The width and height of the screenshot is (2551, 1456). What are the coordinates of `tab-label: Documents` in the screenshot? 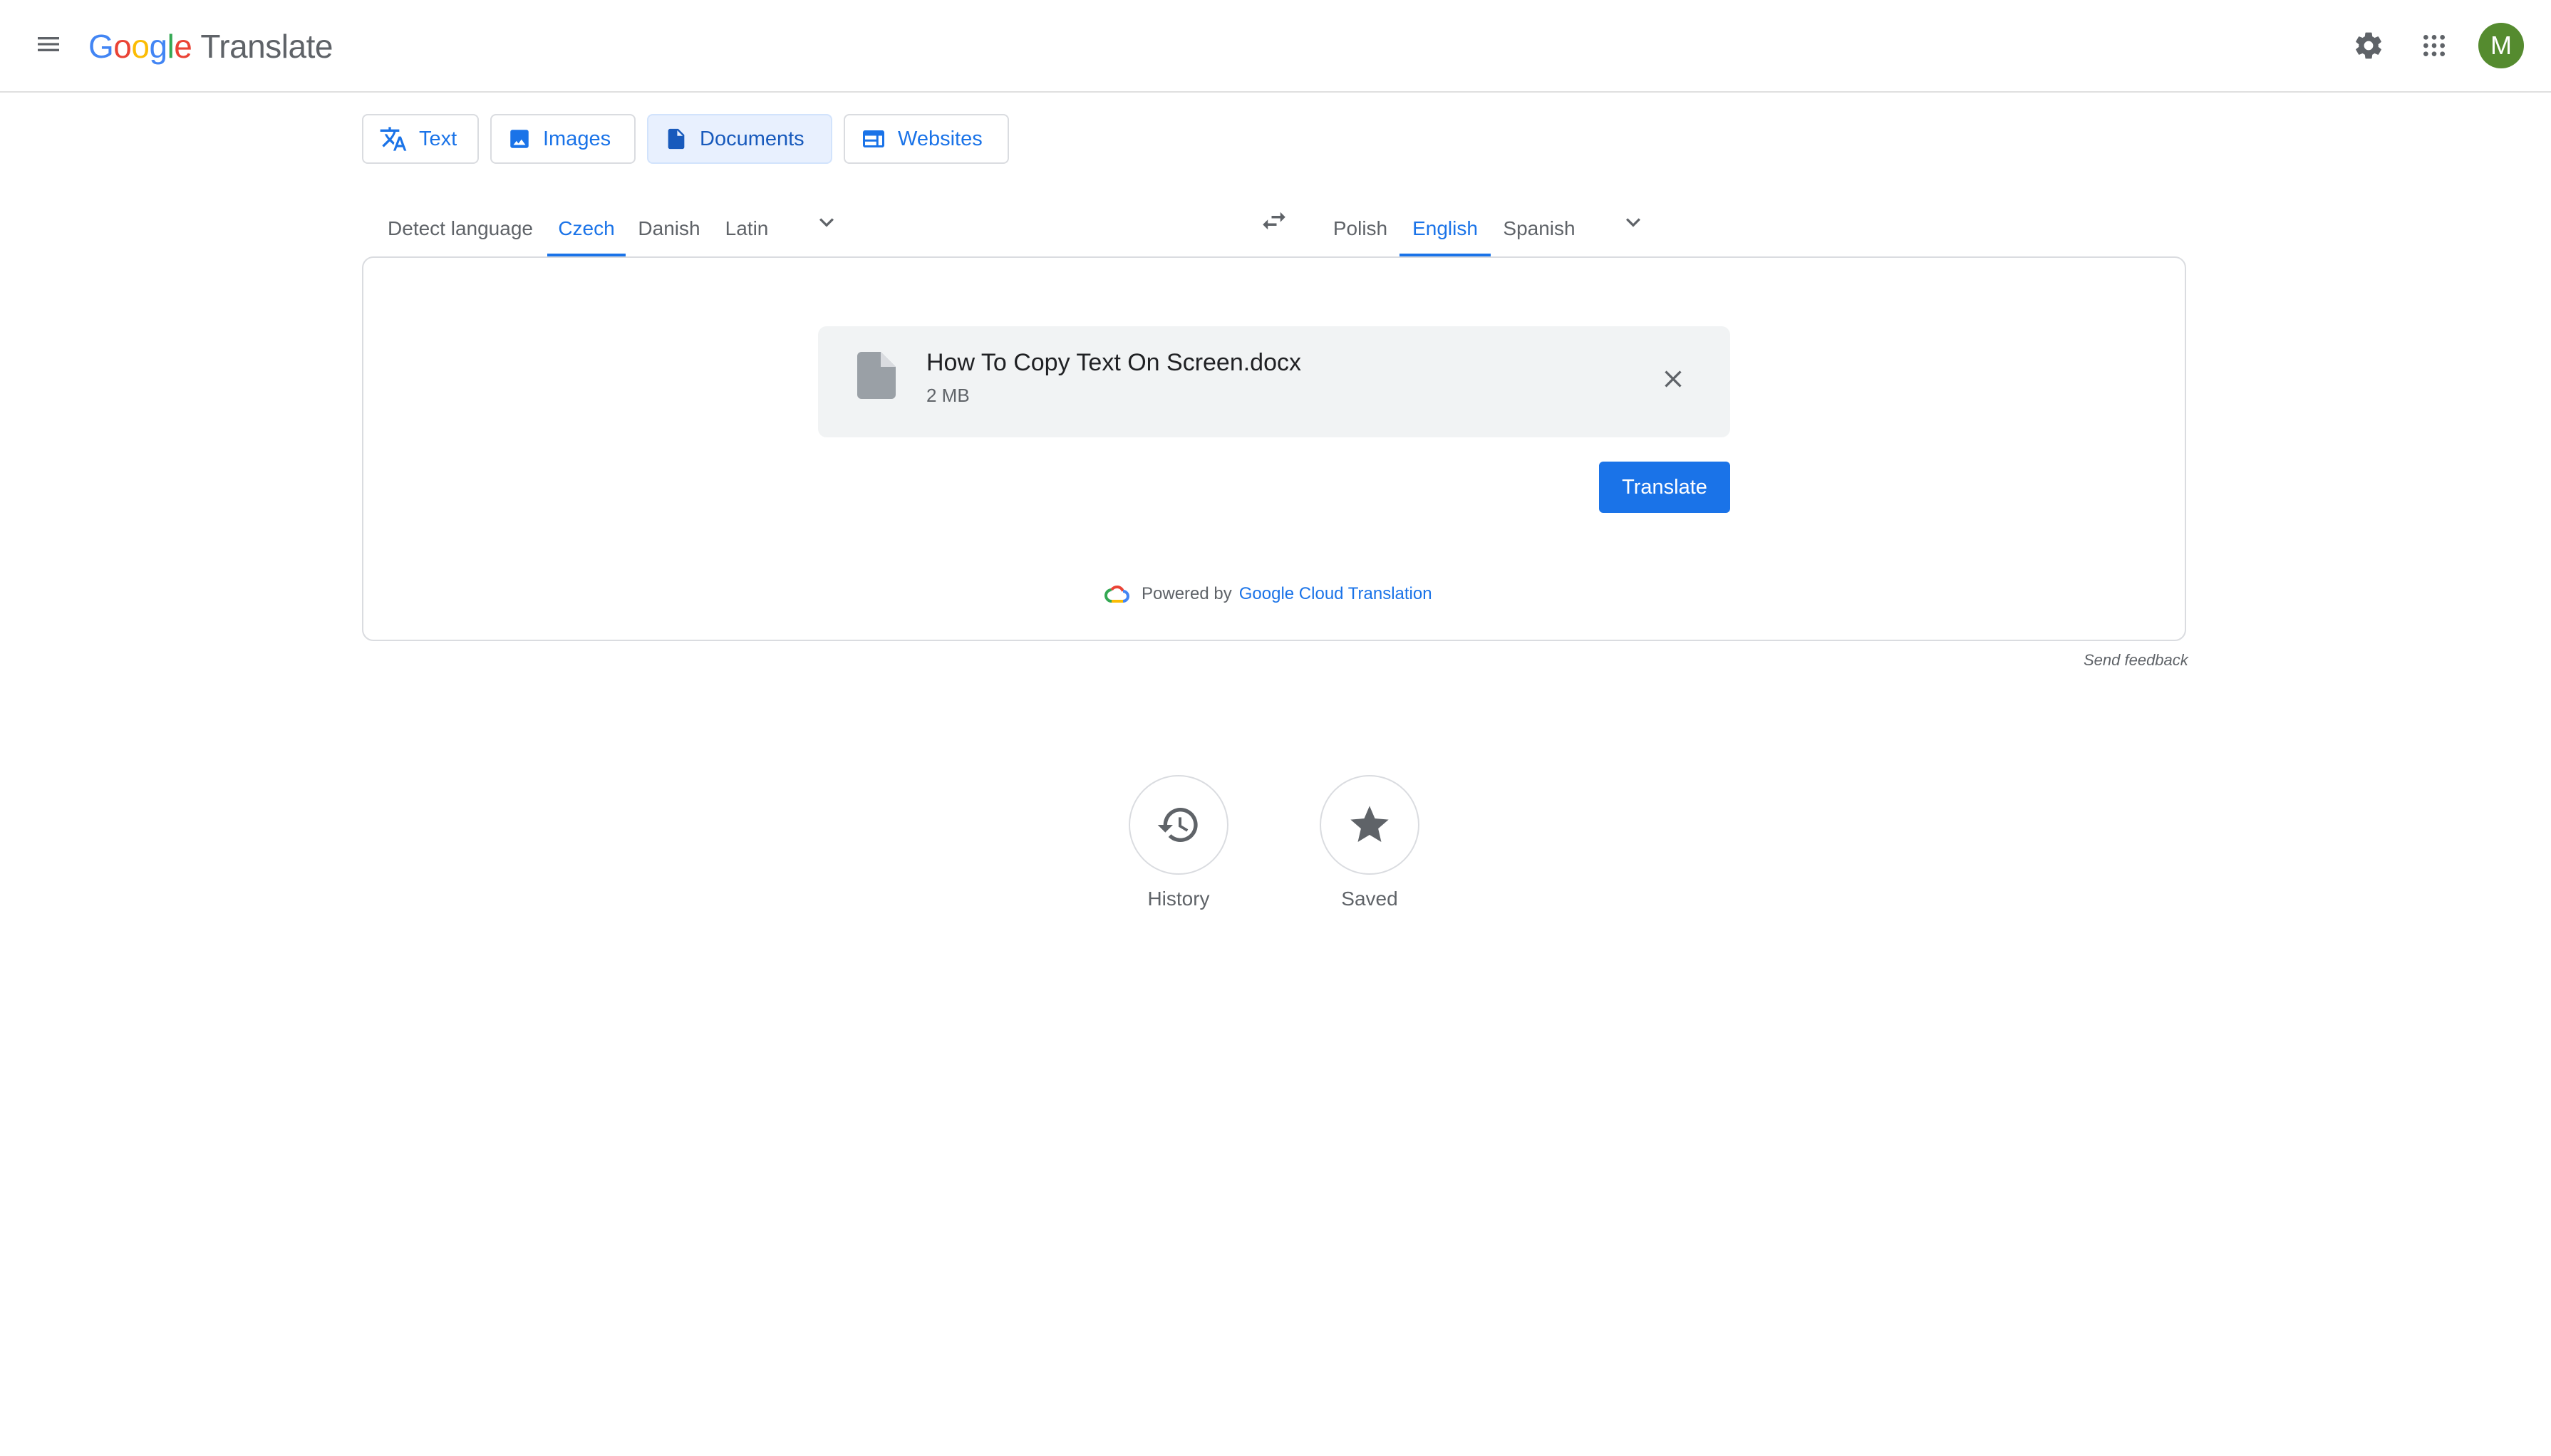 It's located at (752, 138).